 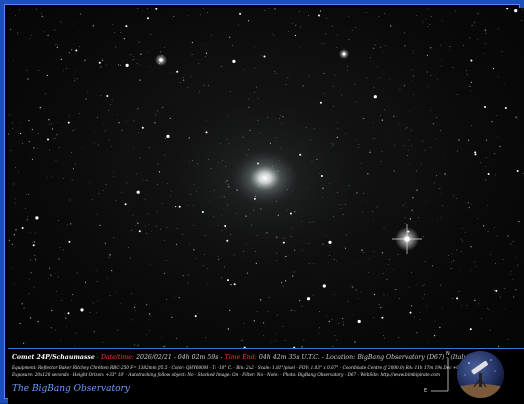 I want to click on comet-coma, so click(x=265, y=178).